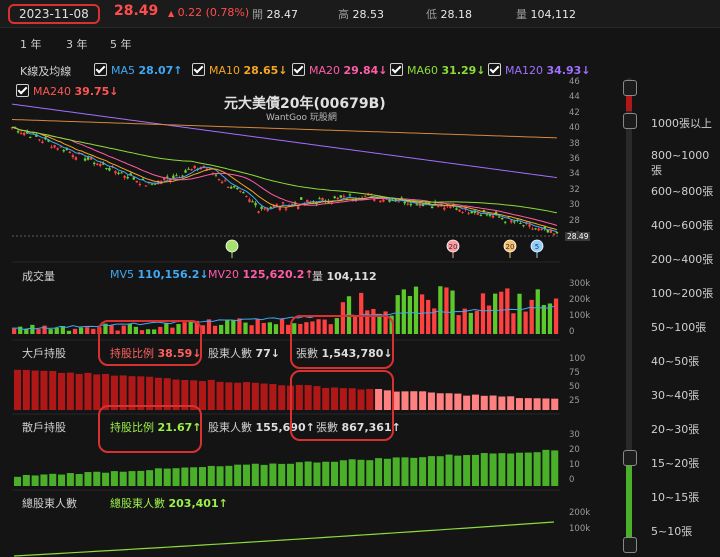  I want to click on tier-handle-top, so click(630, 88).